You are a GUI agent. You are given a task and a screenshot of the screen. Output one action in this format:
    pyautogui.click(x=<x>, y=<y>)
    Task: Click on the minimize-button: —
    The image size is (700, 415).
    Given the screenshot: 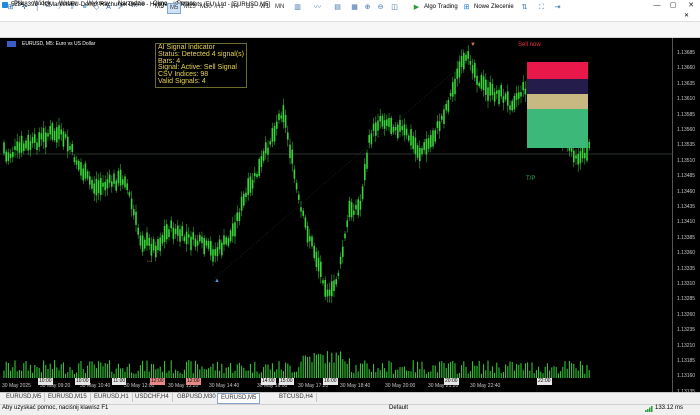 What is the action you would take?
    pyautogui.click(x=657, y=5)
    